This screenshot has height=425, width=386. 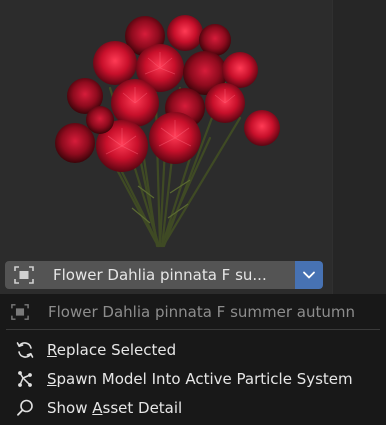 What do you see at coordinates (25, 408) in the screenshot?
I see `search-icon` at bounding box center [25, 408].